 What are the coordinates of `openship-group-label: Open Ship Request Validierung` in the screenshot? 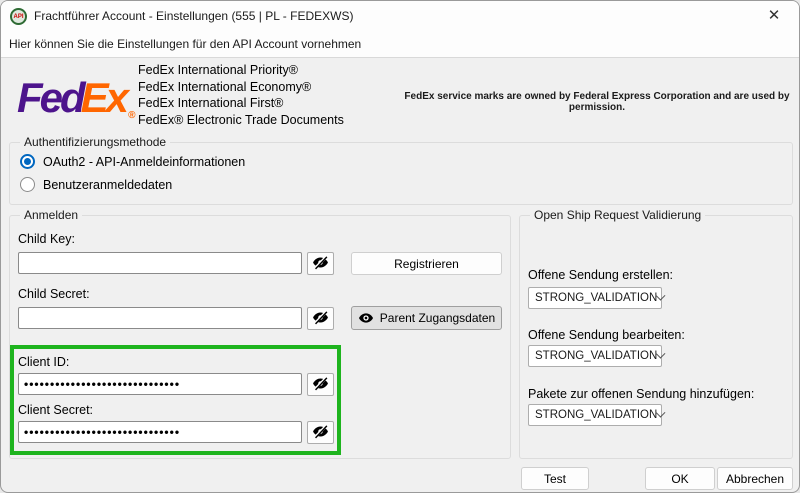 It's located at (618, 215).